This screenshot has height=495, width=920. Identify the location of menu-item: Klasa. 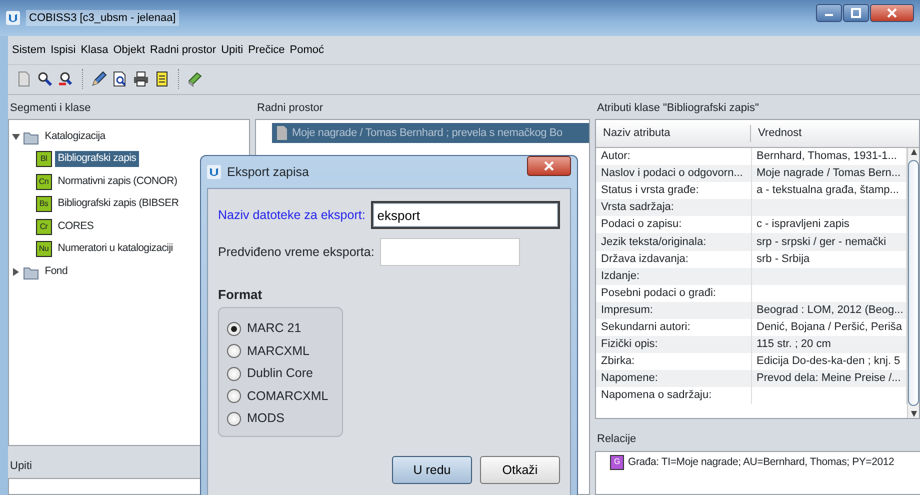
(94, 50).